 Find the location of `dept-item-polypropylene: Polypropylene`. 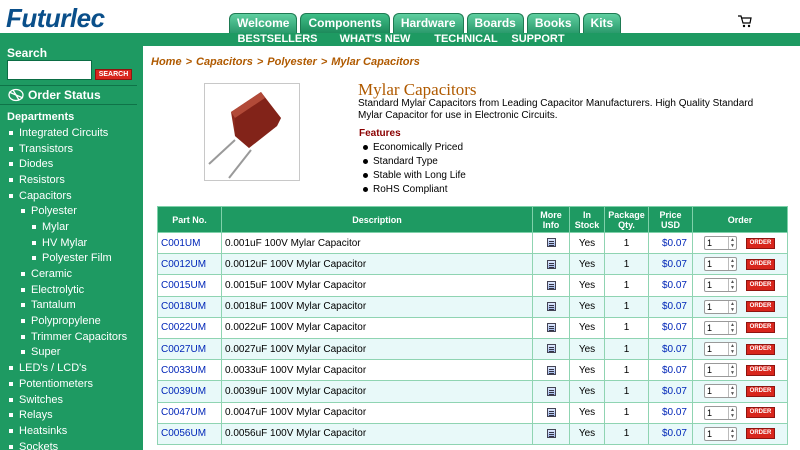

dept-item-polypropylene: Polypropylene is located at coordinates (68, 321).